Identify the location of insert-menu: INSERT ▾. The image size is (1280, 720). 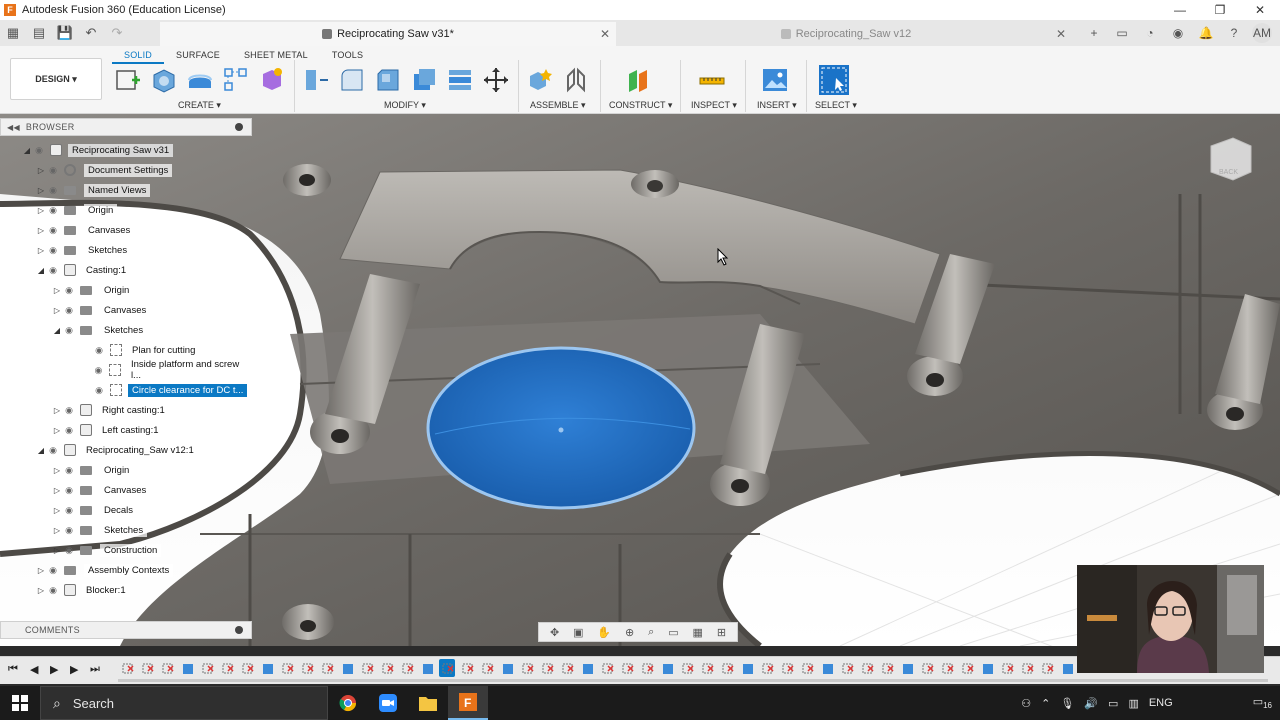
(777, 105).